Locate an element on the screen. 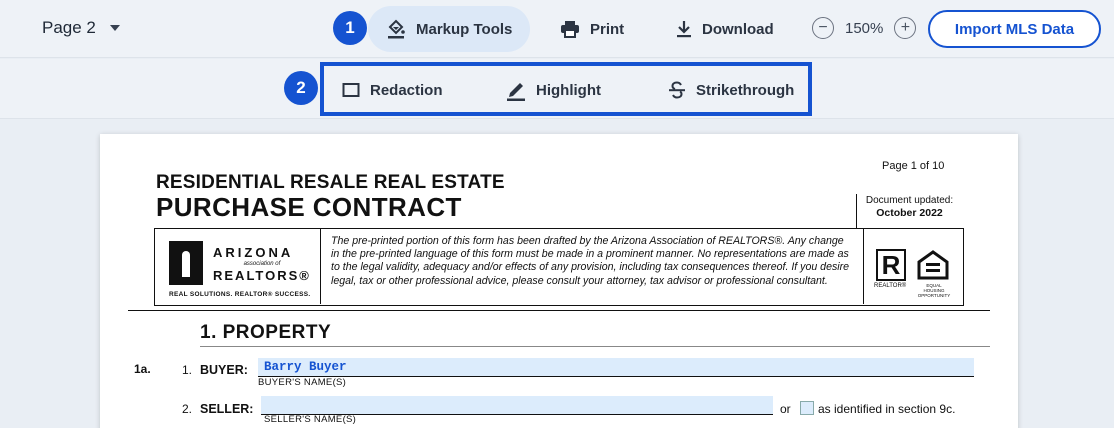 The height and width of the screenshot is (428, 1114). document-updated: Document updated: October 2022 is located at coordinates (909, 211).